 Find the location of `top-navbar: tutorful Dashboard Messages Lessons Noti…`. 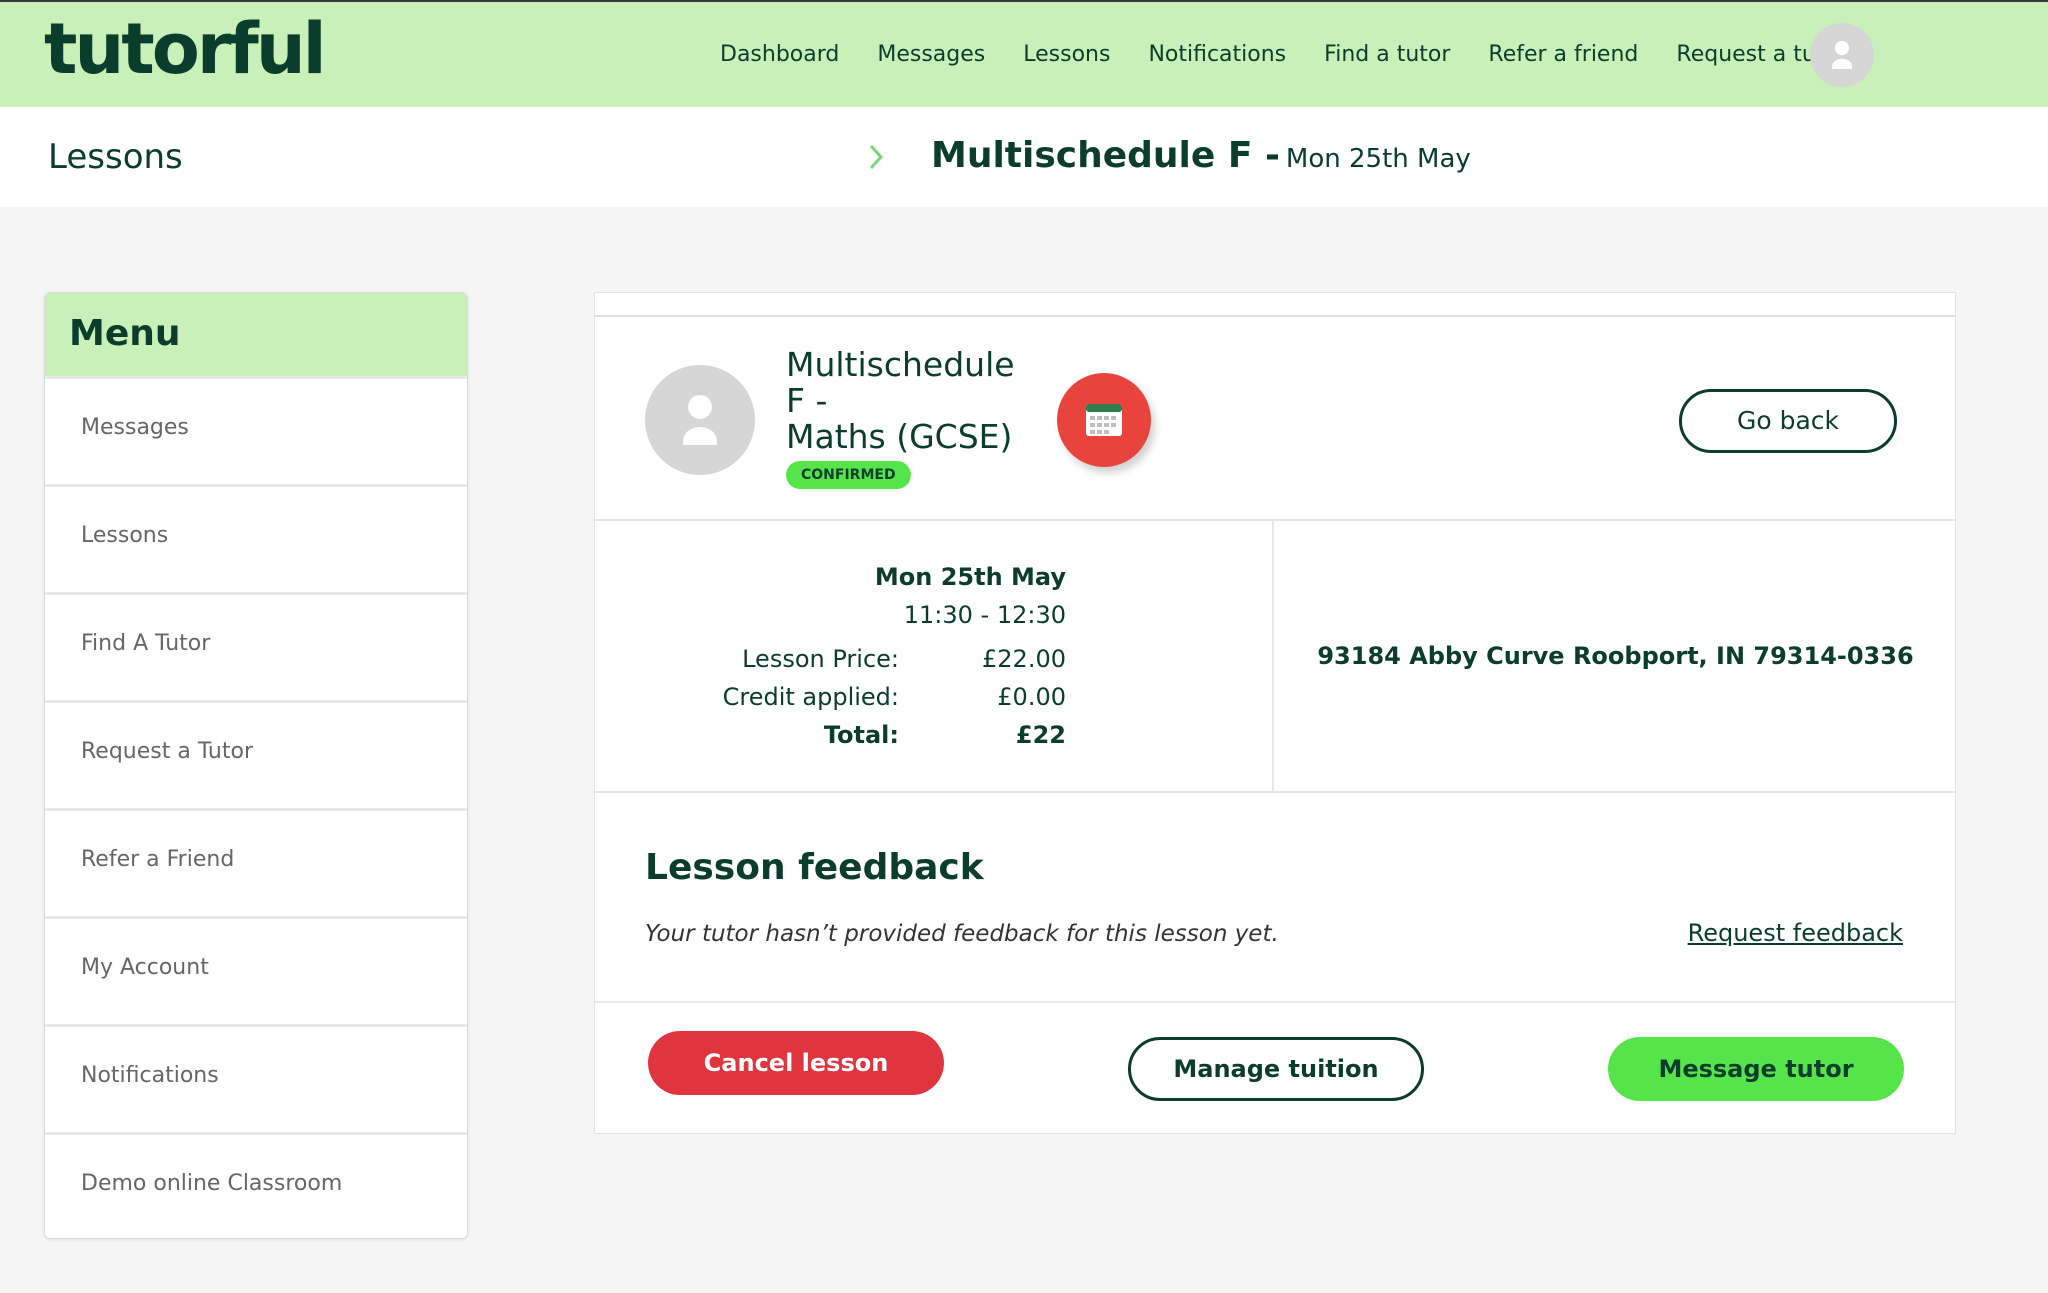

top-navbar: tutorful Dashboard Messages Lessons Noti… is located at coordinates (1024, 53).